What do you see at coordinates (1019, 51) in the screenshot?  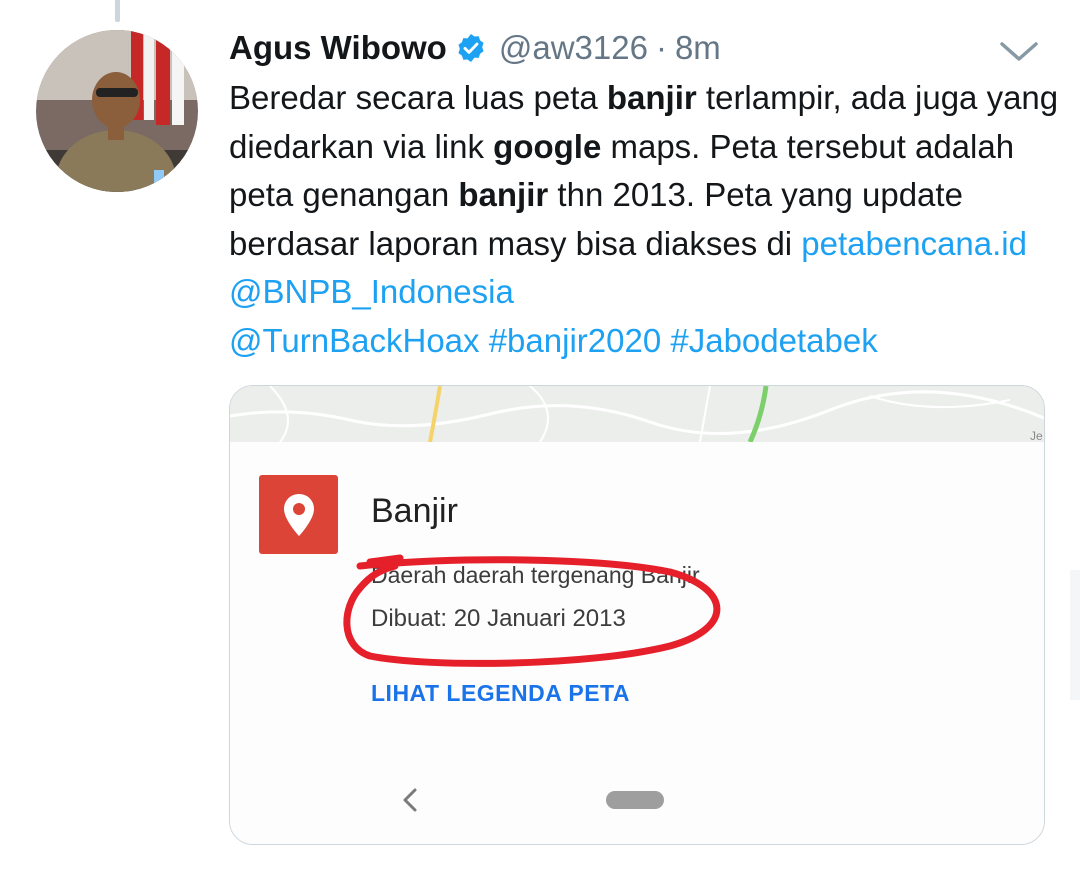 I see `chevron-down-icon` at bounding box center [1019, 51].